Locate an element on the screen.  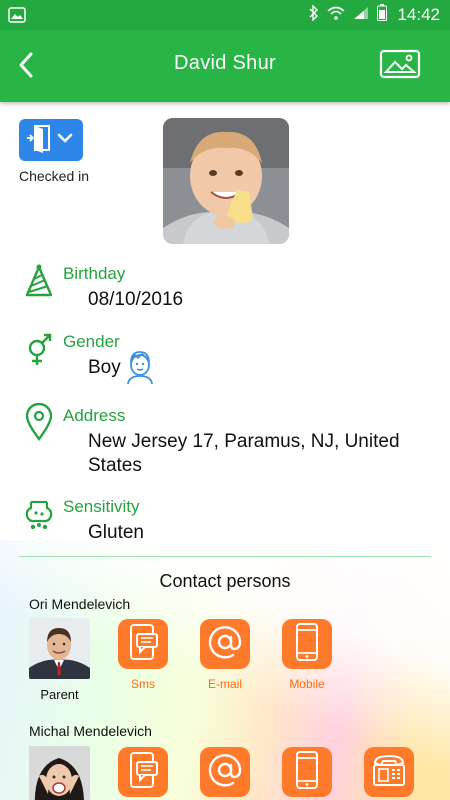
bluetooth-icon is located at coordinates (314, 14).